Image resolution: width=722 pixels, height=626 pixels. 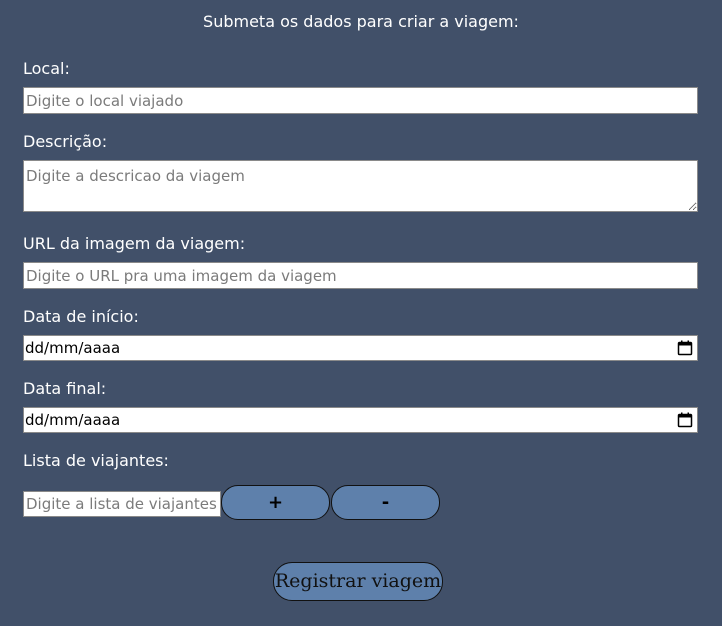 I want to click on remove-traveler-button: -, so click(x=385, y=502).